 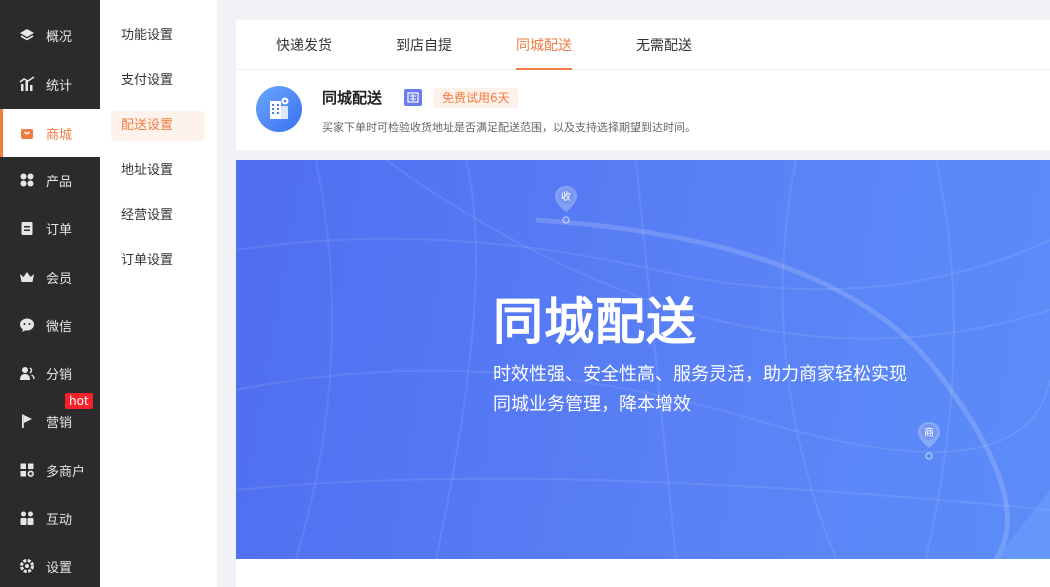 I want to click on nav-item-interaction: 互动, so click(x=50, y=518).